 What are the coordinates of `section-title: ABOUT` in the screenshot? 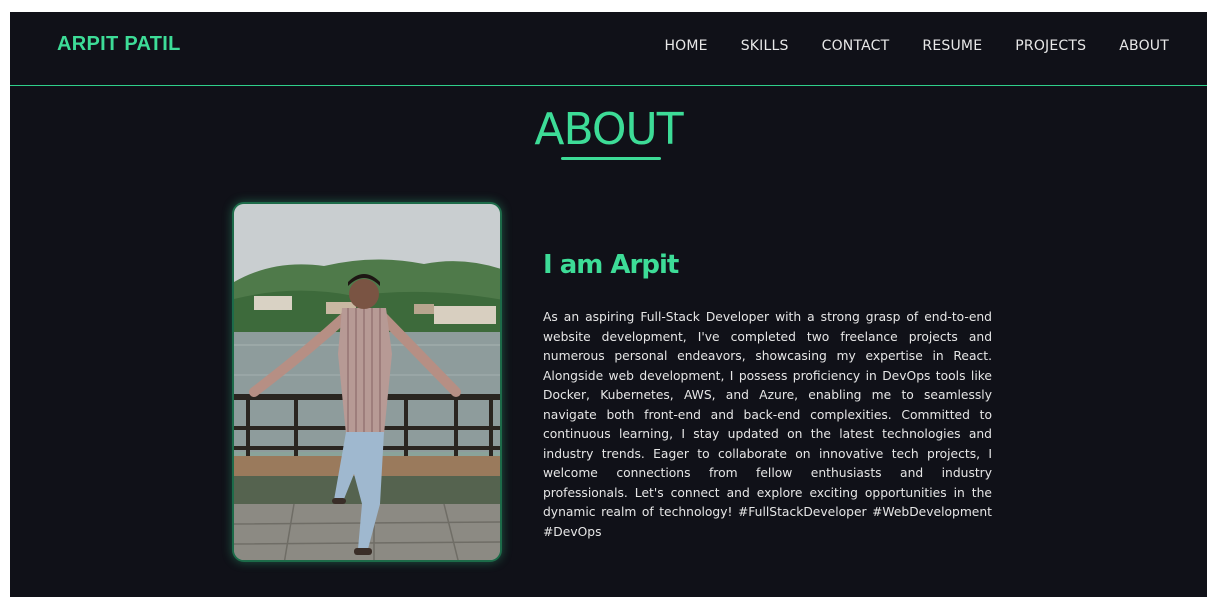 It's located at (608, 129).